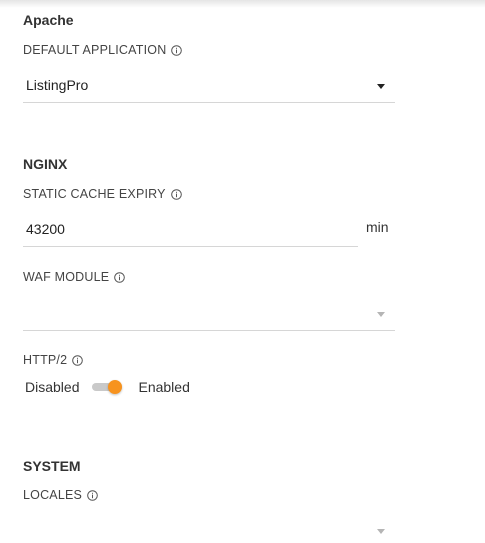  What do you see at coordinates (53, 495) in the screenshot?
I see `locales-label-text: LOCALES` at bounding box center [53, 495].